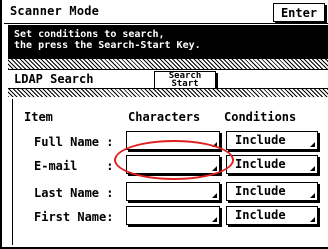 The height and width of the screenshot is (249, 328). What do you see at coordinates (173, 164) in the screenshot?
I see `email-field` at bounding box center [173, 164].